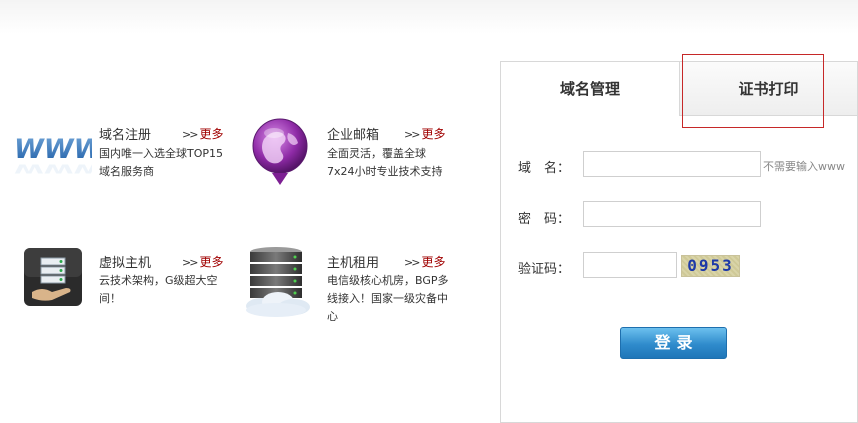 The height and width of the screenshot is (423, 858). Describe the element at coordinates (281, 155) in the screenshot. I see `mail-globe-icon` at that location.